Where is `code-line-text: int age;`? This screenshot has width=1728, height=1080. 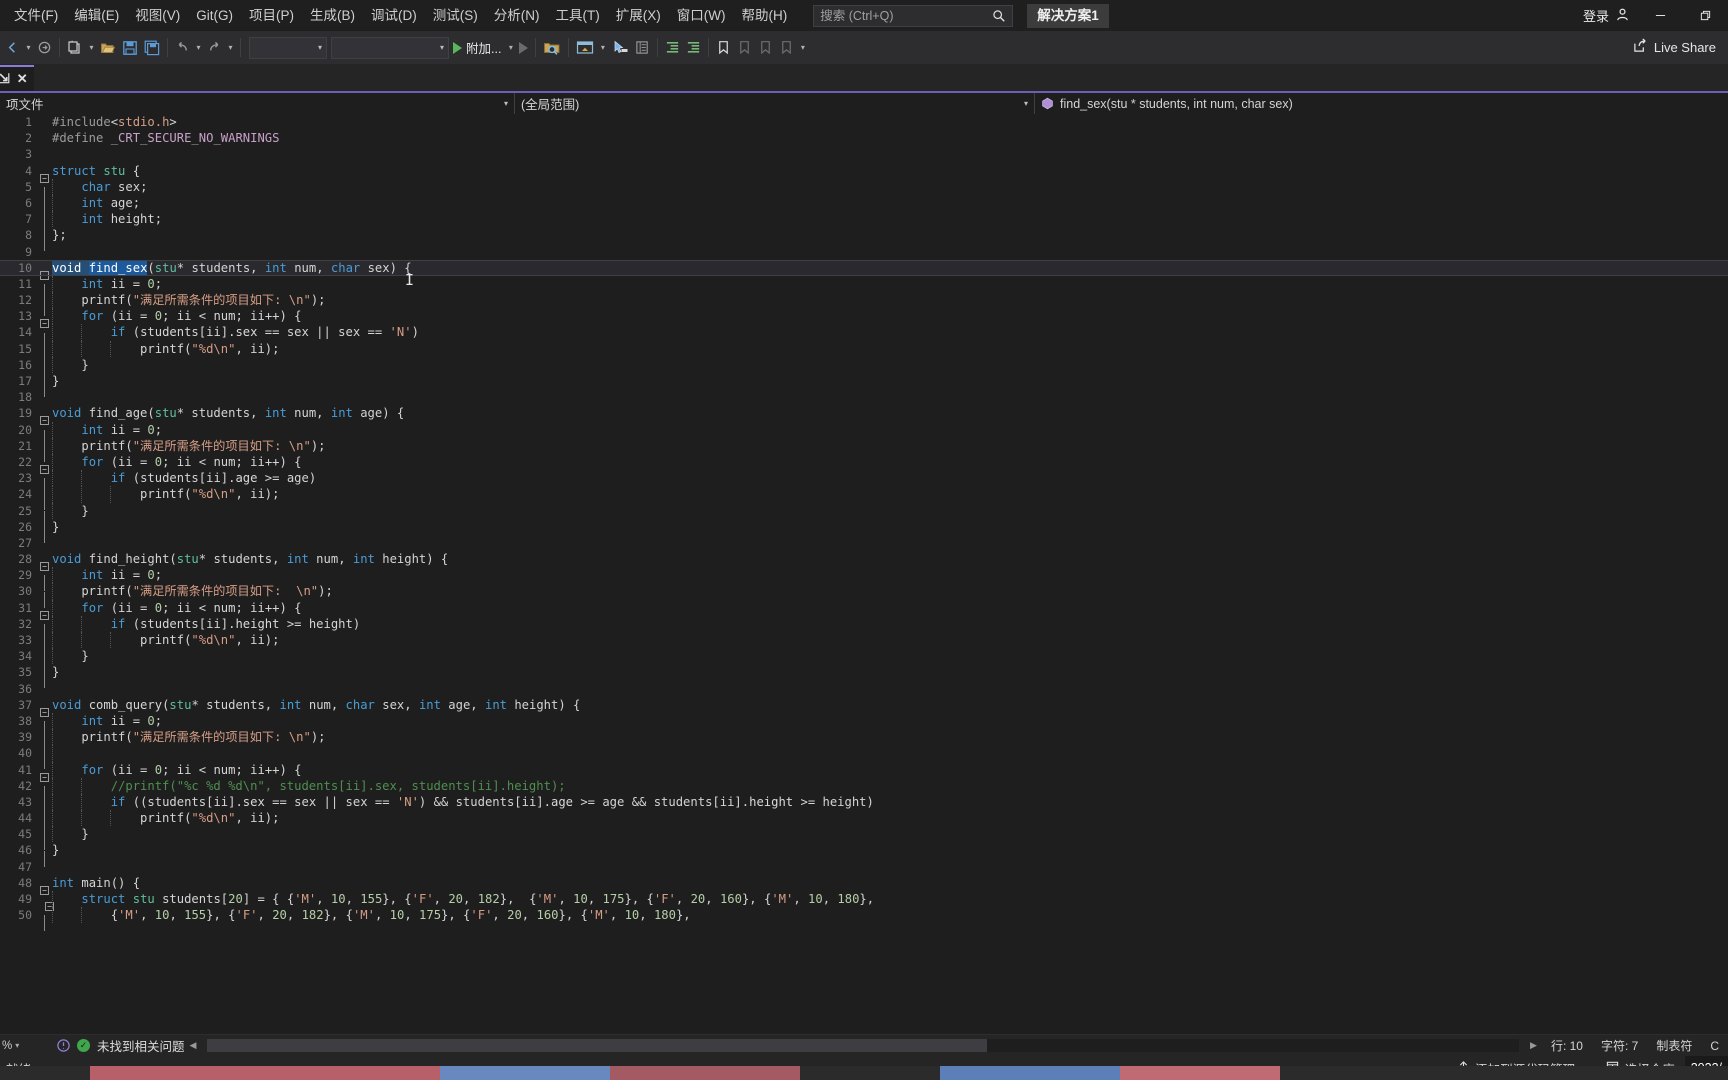
code-line-text: int age; is located at coordinates (890, 203).